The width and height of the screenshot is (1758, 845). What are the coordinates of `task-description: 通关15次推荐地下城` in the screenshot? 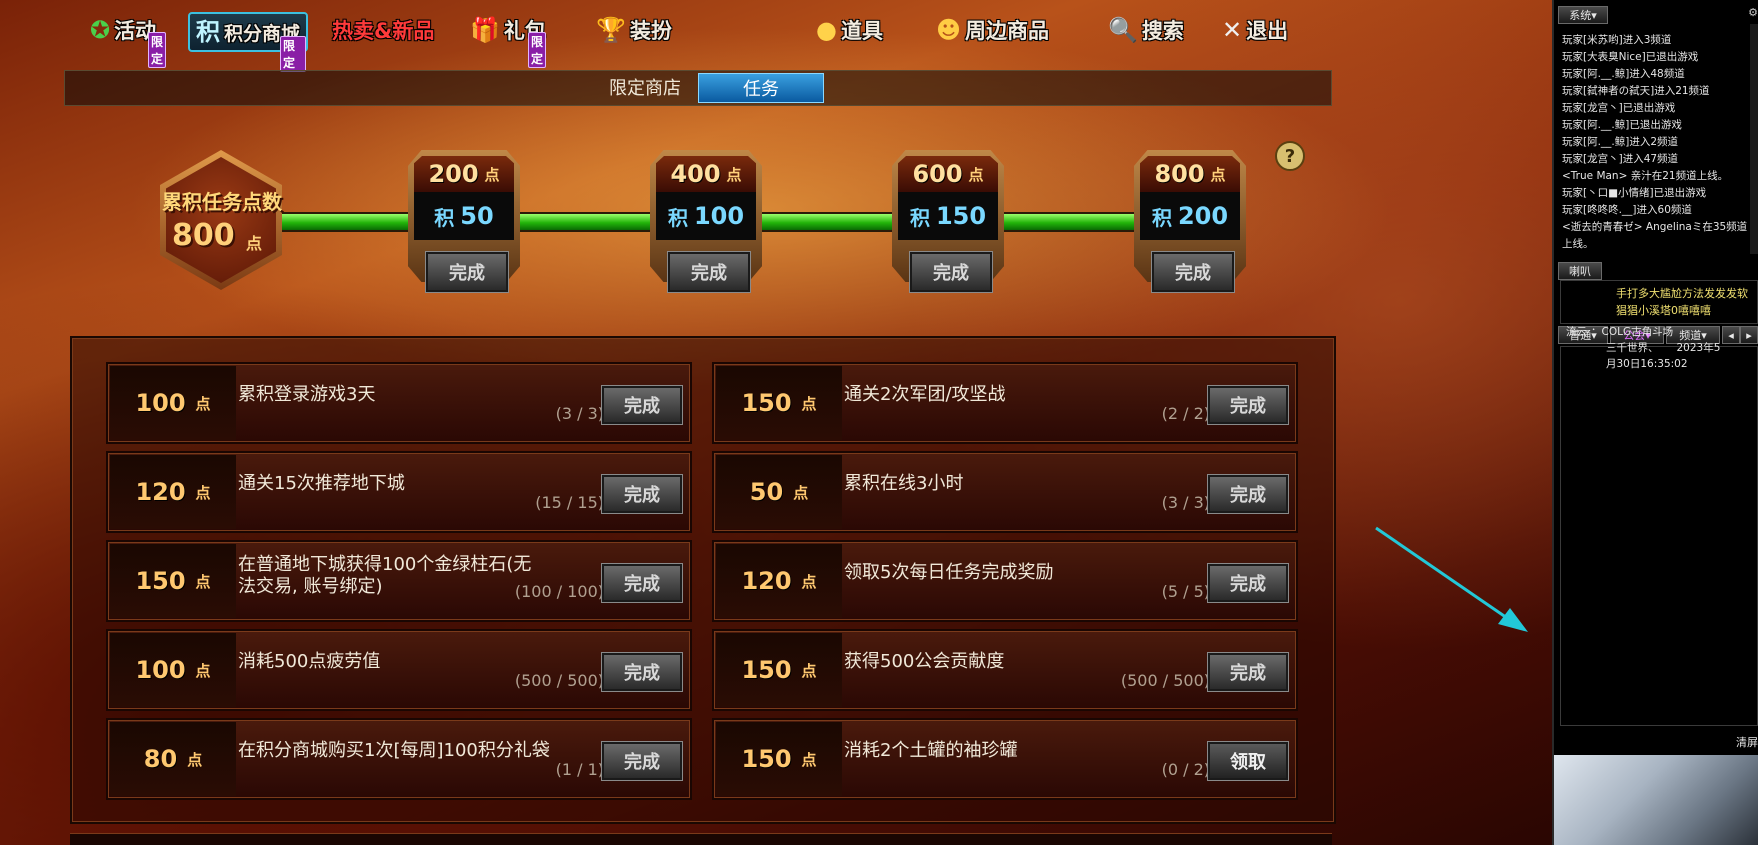 It's located at (321, 483).